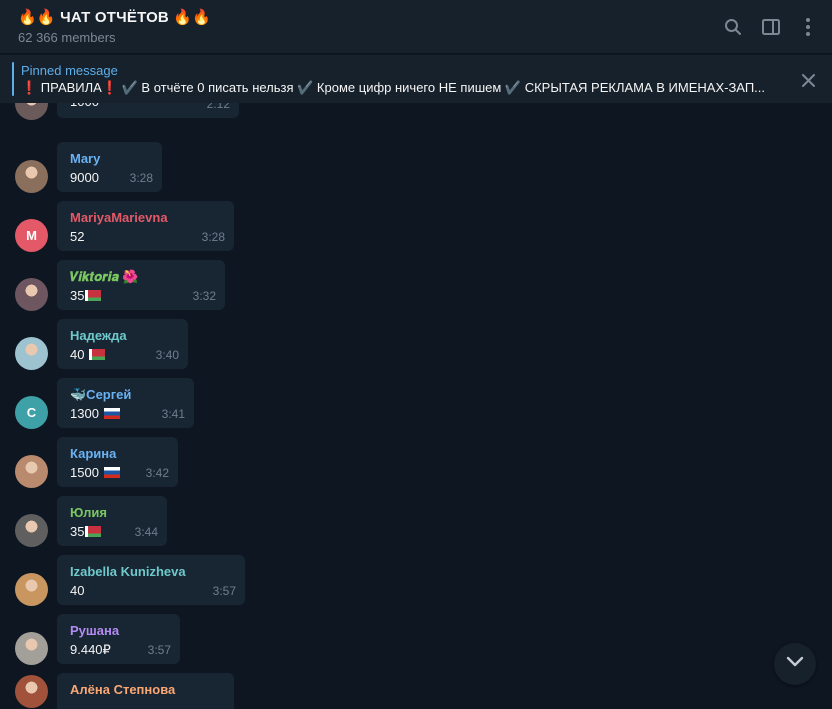 The width and height of the screenshot is (832, 709). What do you see at coordinates (416, 644) in the screenshot?
I see `message-row: Рушана 9.440₽ 3:57` at bounding box center [416, 644].